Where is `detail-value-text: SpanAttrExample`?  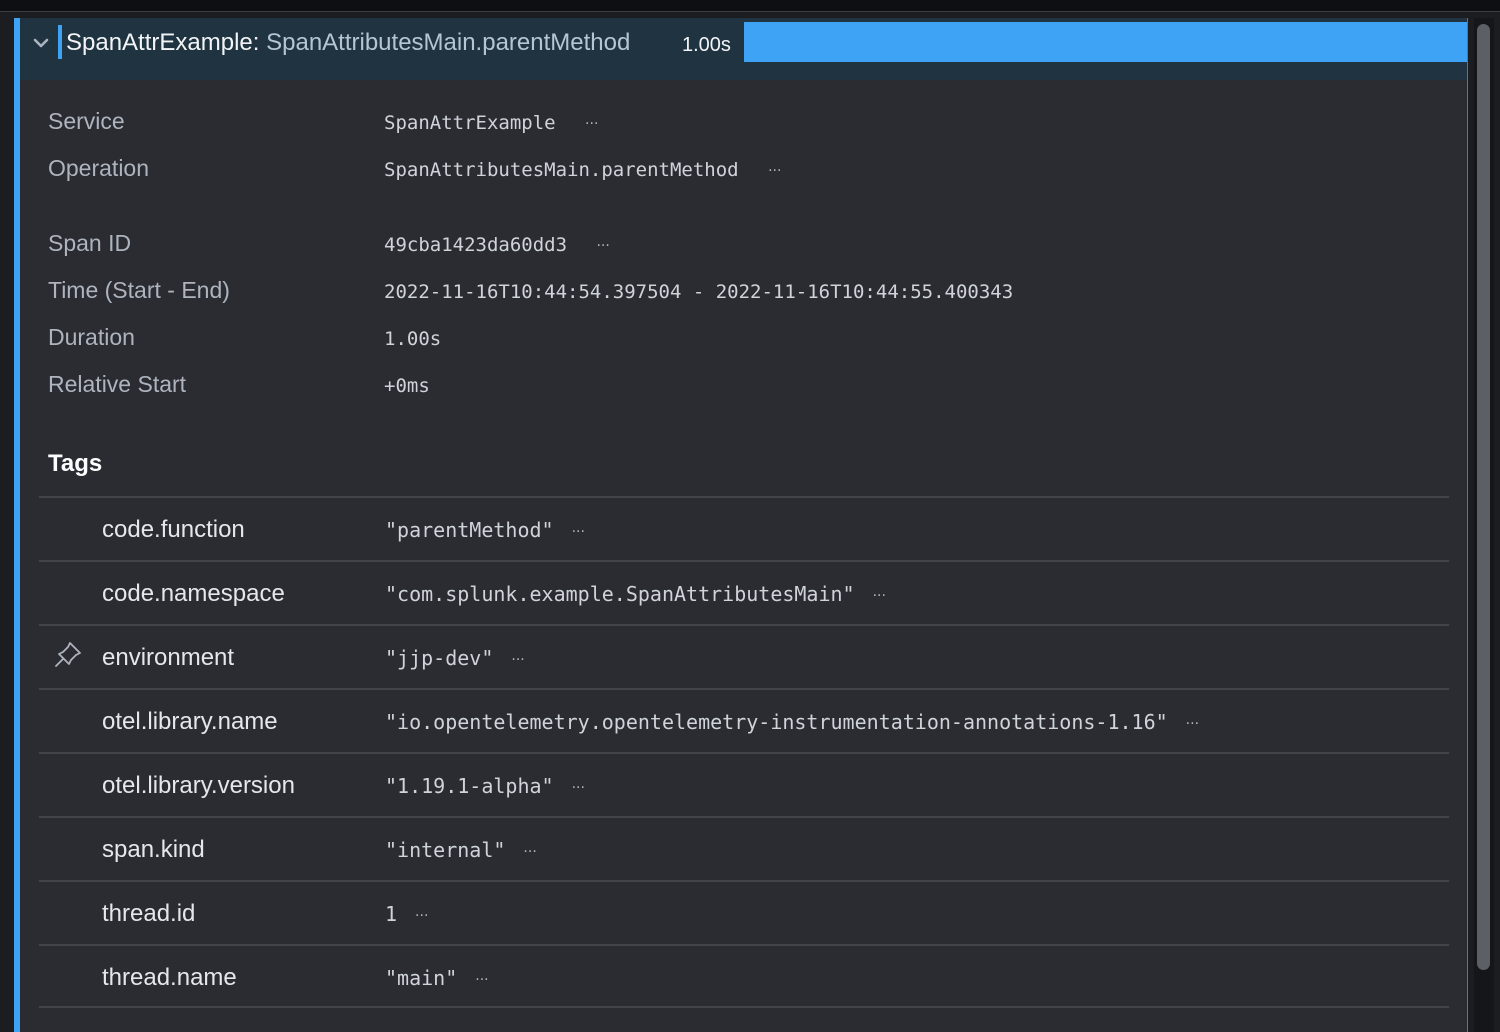 detail-value-text: SpanAttrExample is located at coordinates (470, 123).